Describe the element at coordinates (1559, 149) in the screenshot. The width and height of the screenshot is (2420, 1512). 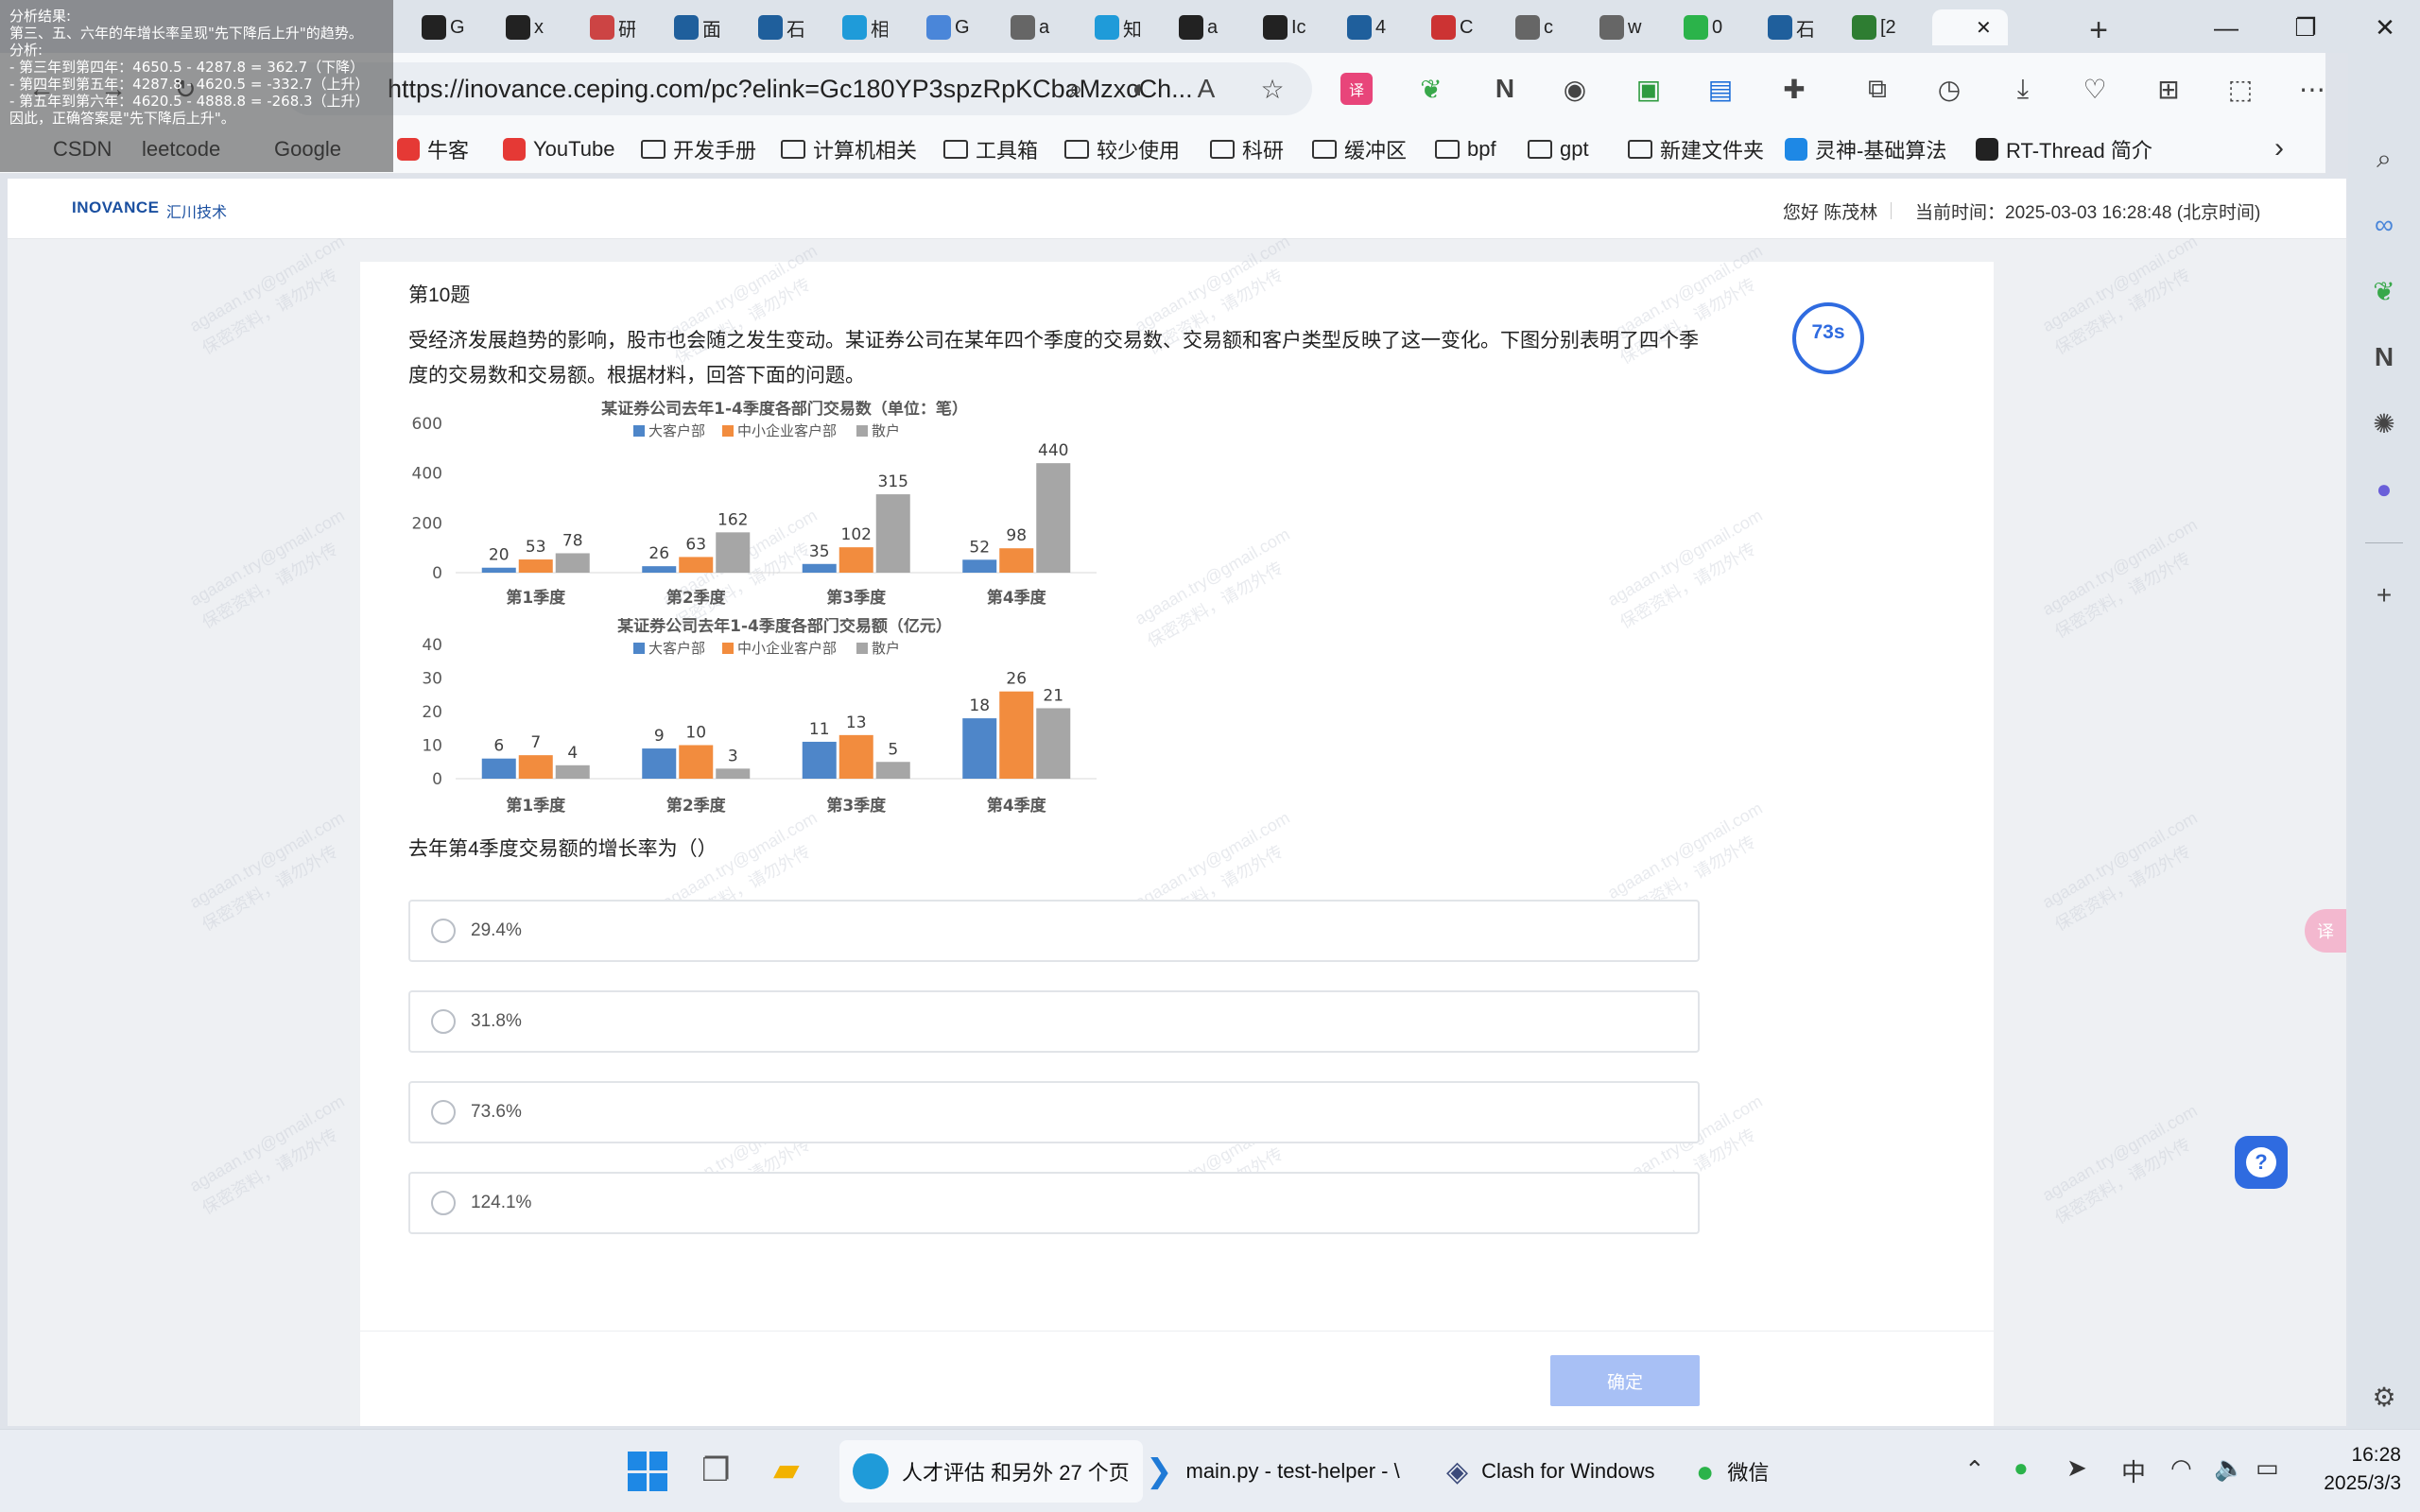
I see `bookmark-item: gpt` at that location.